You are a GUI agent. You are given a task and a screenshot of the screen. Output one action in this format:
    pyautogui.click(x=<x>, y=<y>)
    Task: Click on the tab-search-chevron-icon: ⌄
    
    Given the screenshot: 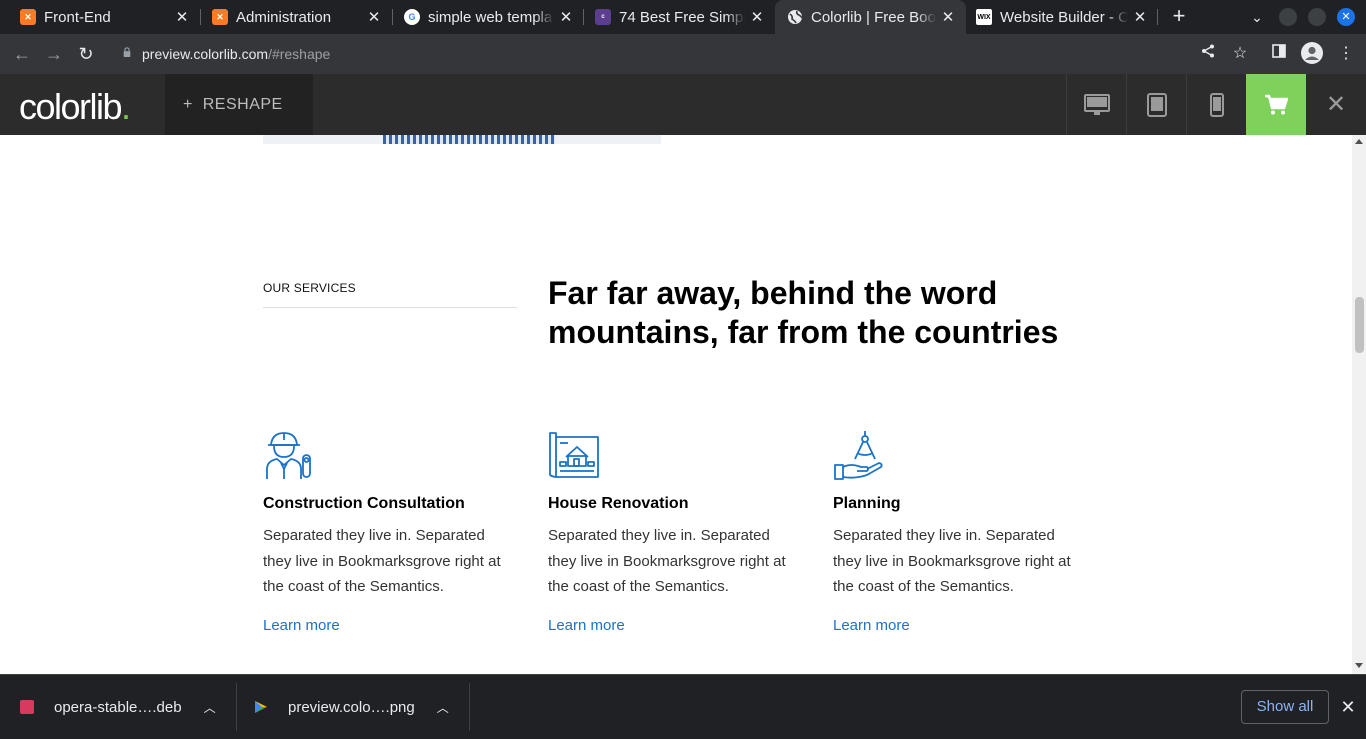 What is the action you would take?
    pyautogui.click(x=1257, y=17)
    